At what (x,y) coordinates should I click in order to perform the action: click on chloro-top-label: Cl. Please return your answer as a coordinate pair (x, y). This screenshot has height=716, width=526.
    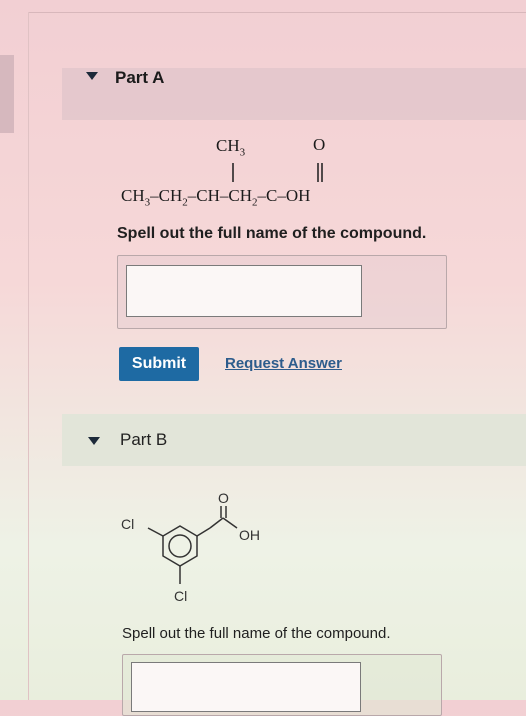
    Looking at the image, I should click on (128, 524).